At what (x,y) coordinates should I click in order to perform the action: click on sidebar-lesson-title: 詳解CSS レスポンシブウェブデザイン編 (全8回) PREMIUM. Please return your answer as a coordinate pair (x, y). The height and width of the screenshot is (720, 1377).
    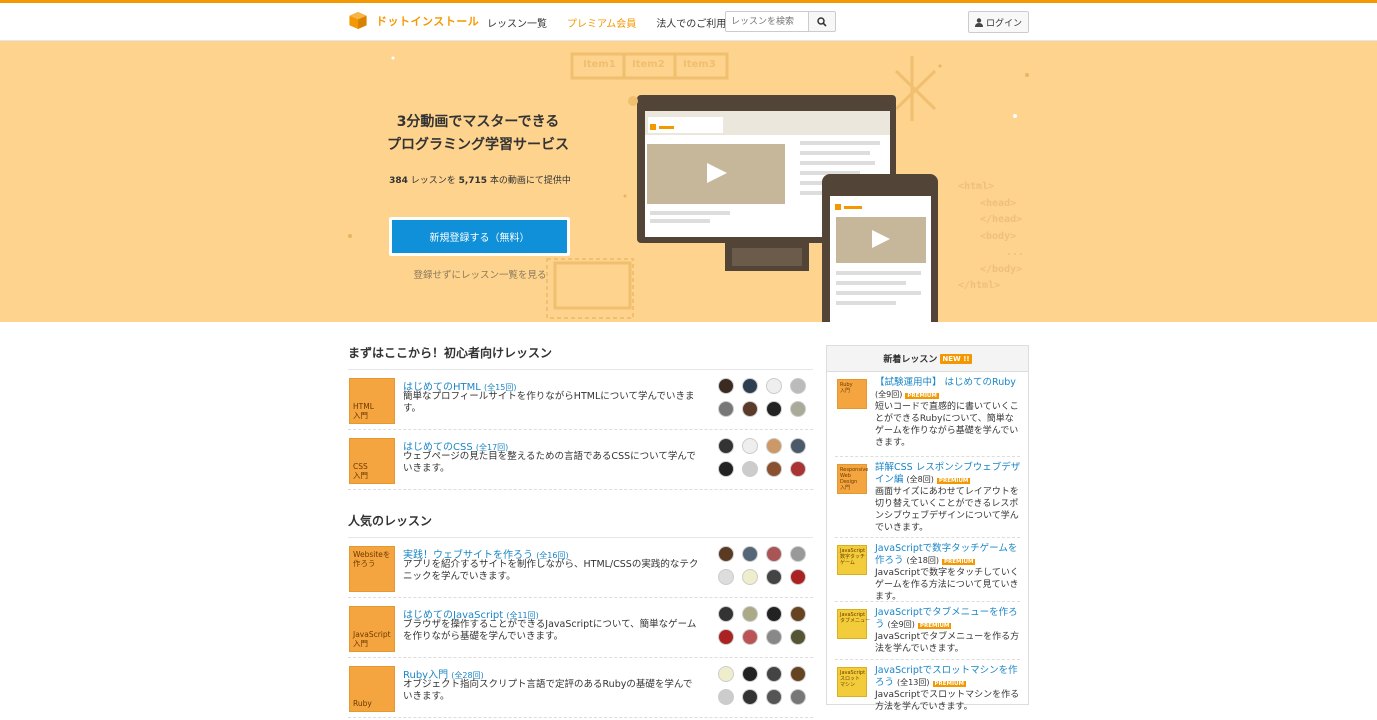
    Looking at the image, I should click on (948, 474).